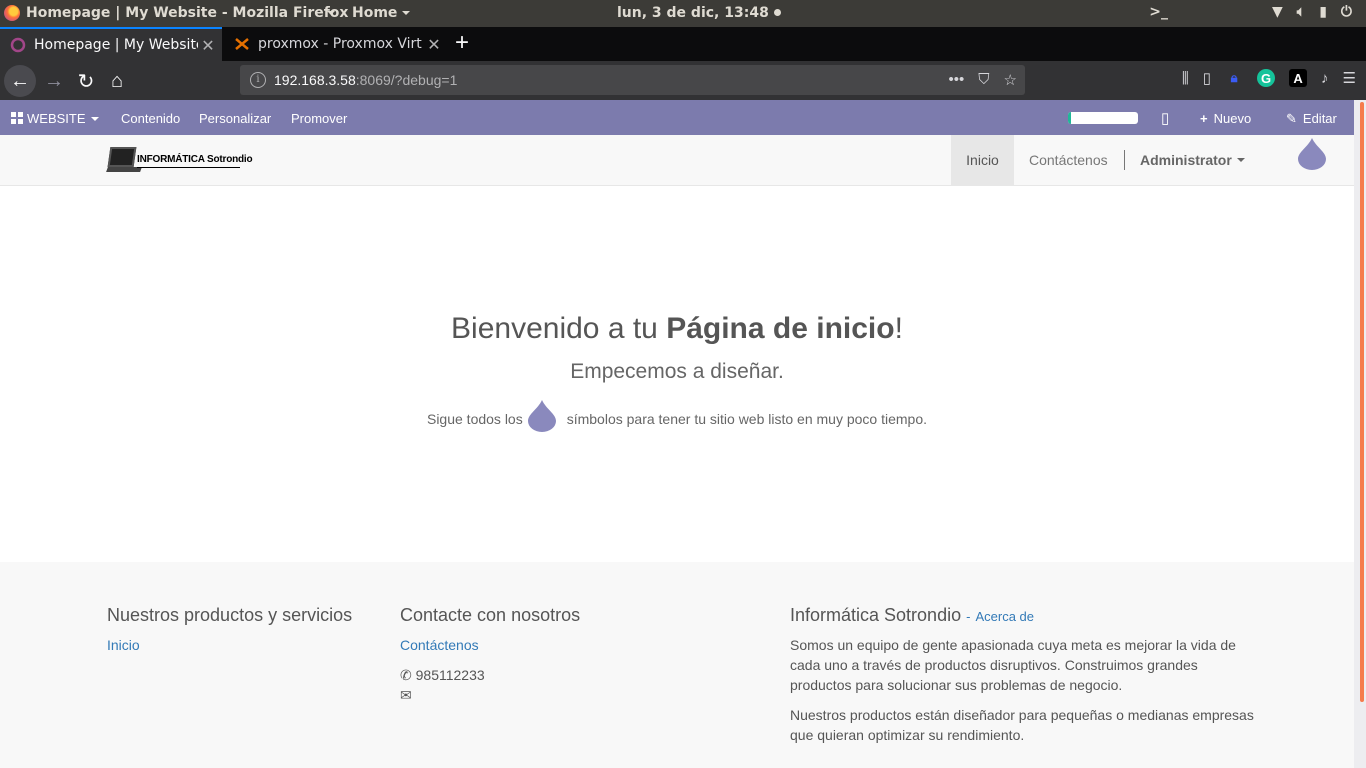  What do you see at coordinates (1204, 118) in the screenshot?
I see `plus-icon: +` at bounding box center [1204, 118].